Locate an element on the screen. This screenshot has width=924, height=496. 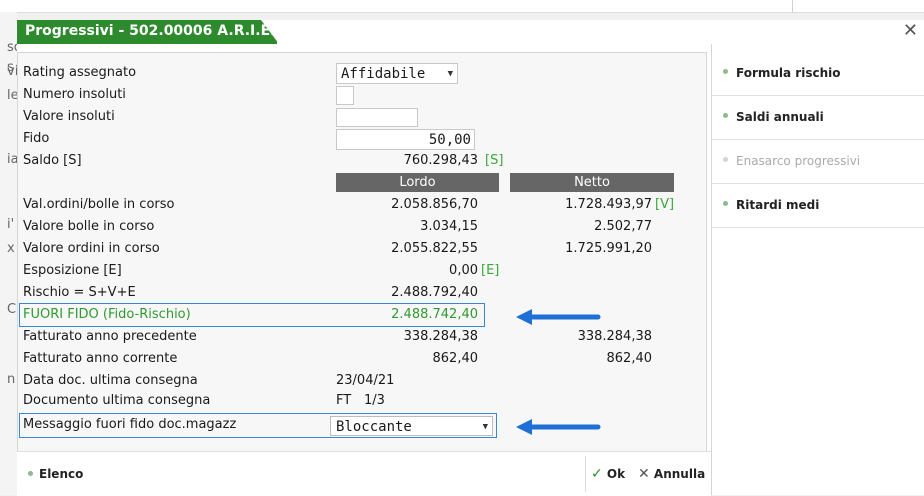
sidebar-item-label: Saldi annuali is located at coordinates (780, 117).